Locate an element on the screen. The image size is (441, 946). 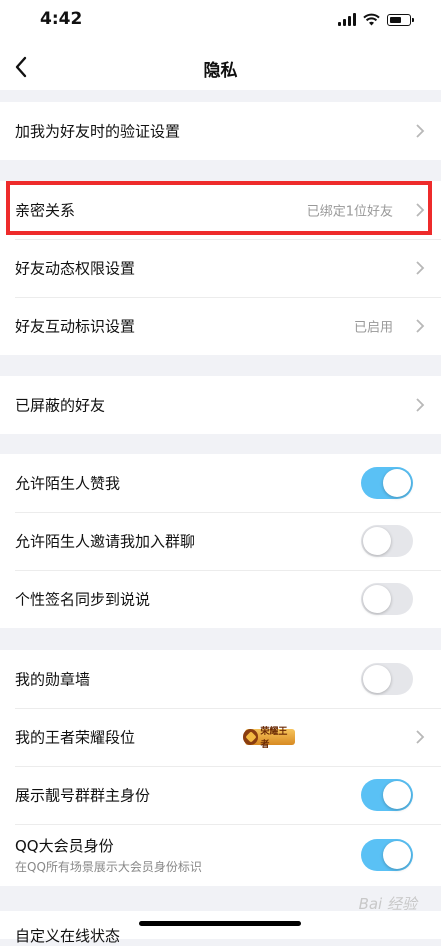
row-label: 加我为好友时的验证设置 is located at coordinates (98, 131).